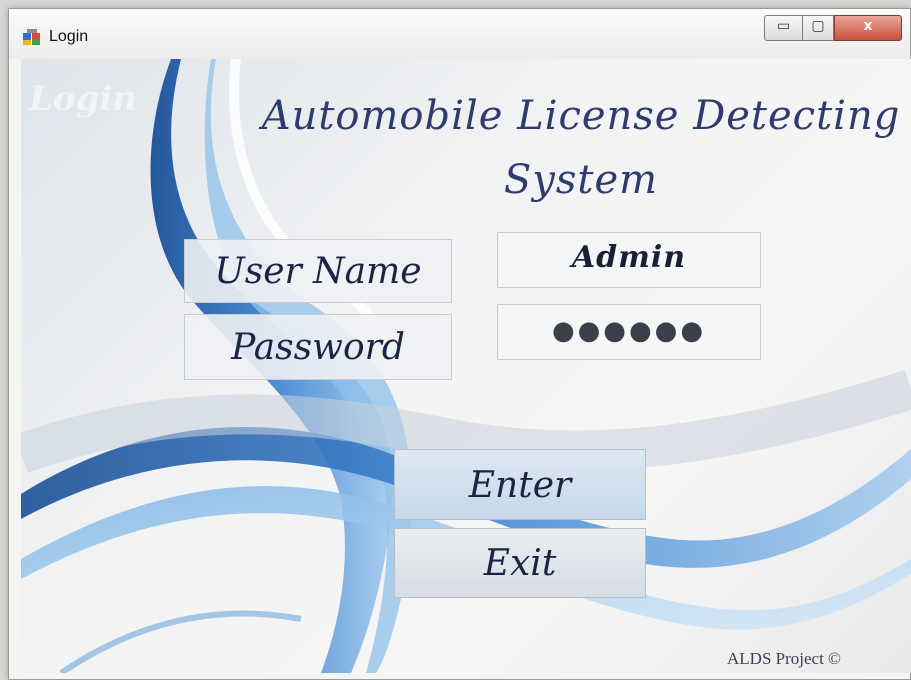  What do you see at coordinates (520, 484) in the screenshot?
I see `enter-button: Enter` at bounding box center [520, 484].